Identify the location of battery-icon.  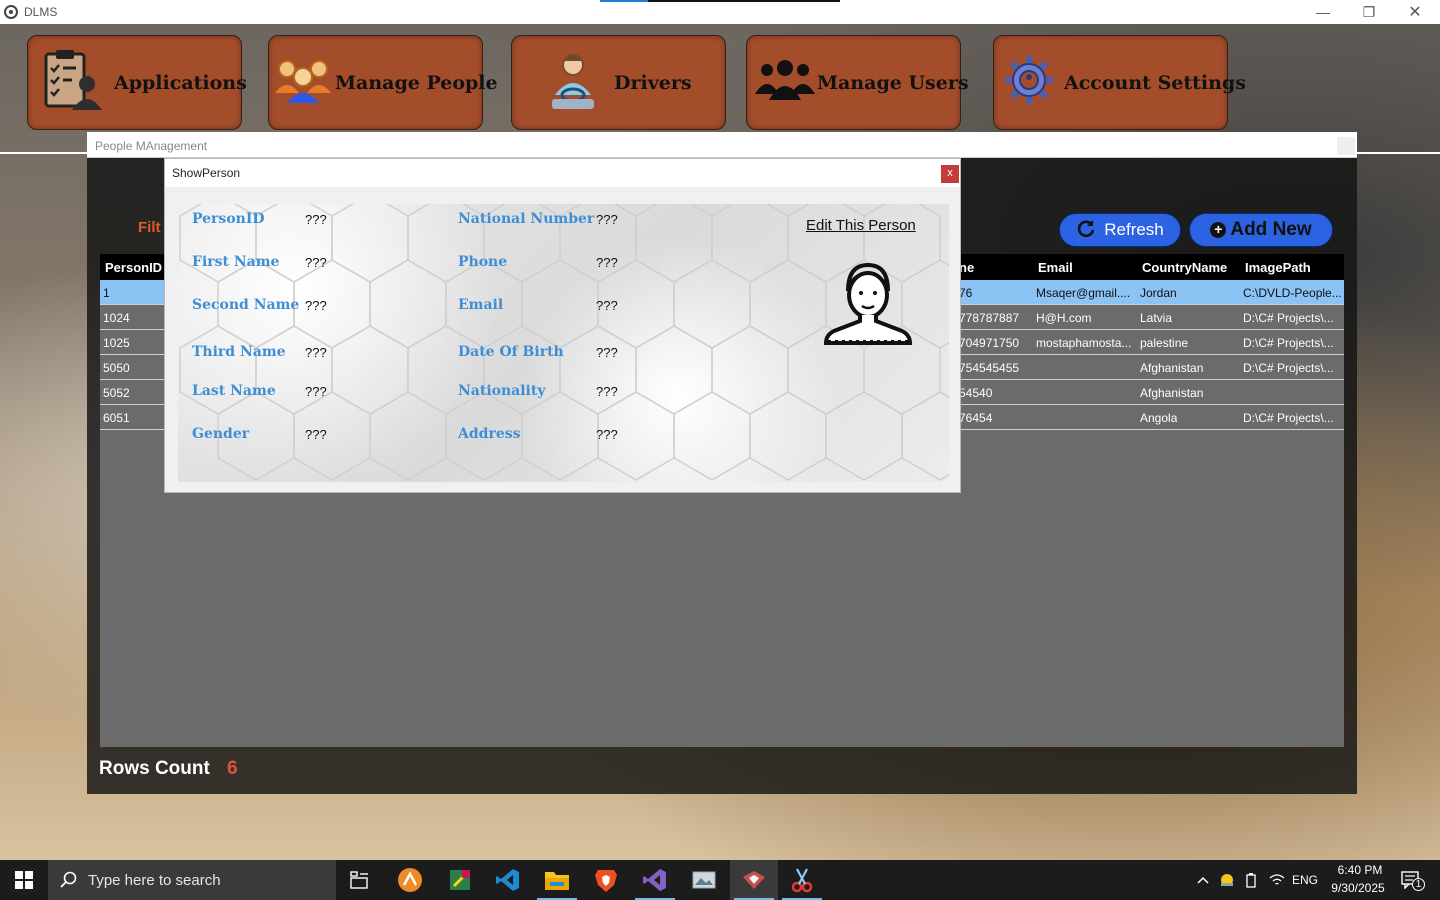
(1251, 880).